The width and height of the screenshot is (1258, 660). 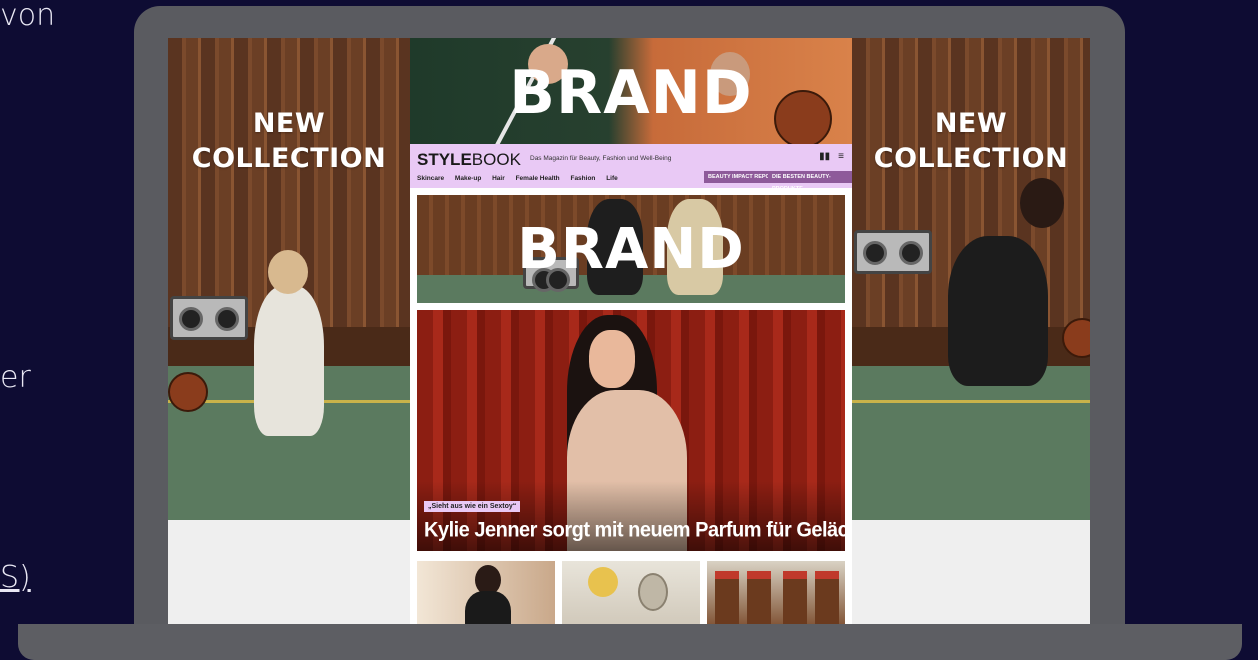 I want to click on best-beauty-products-button: Die besten Beauty-Produkte, so click(x=810, y=181).